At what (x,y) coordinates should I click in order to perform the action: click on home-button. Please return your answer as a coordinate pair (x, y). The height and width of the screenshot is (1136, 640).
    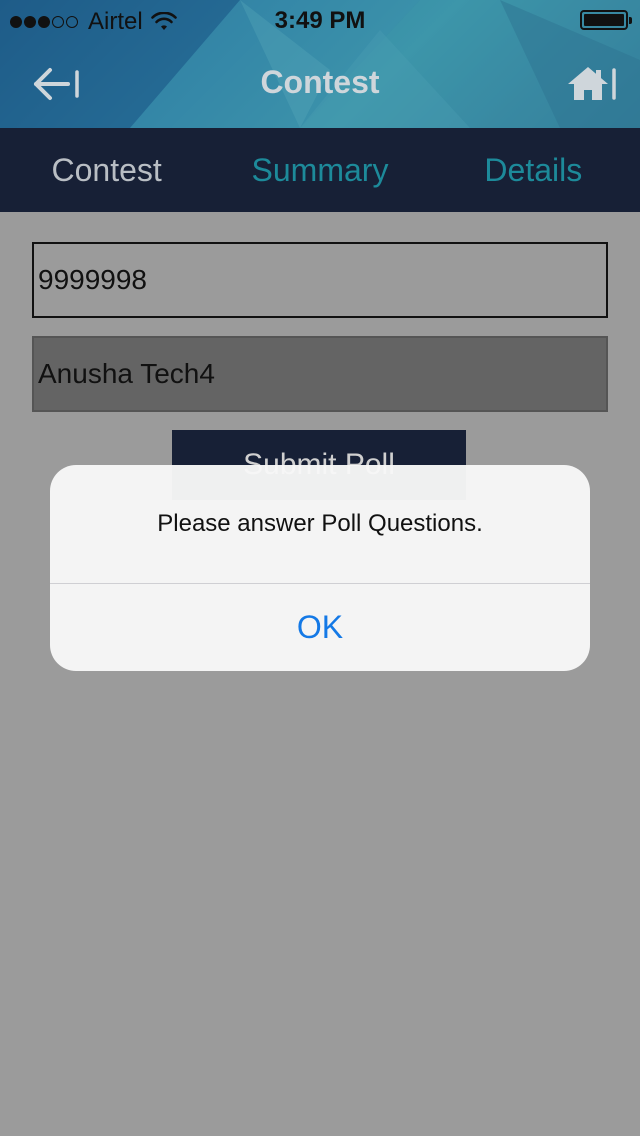
    Looking at the image, I should click on (592, 84).